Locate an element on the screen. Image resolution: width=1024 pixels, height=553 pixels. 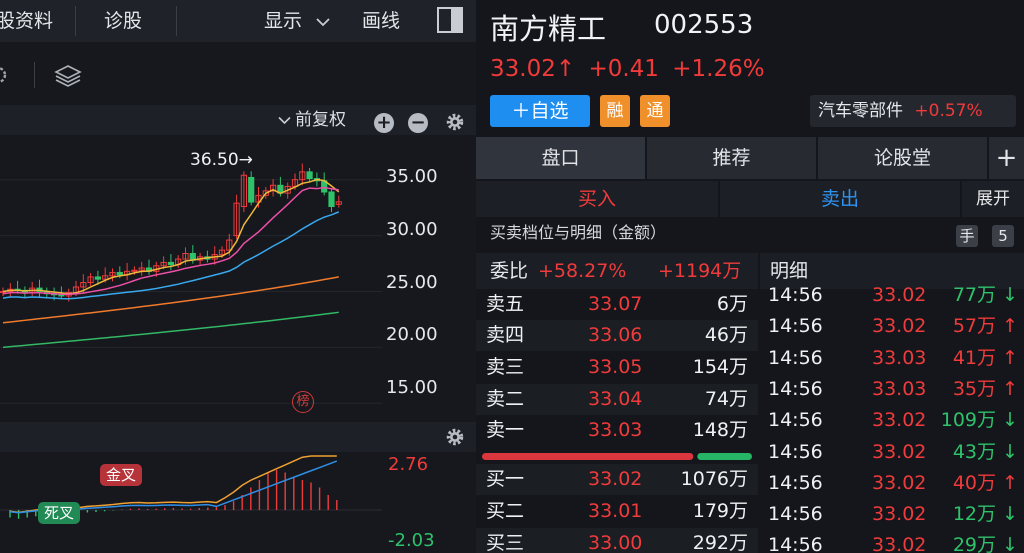
tab-orderbook: 盘口 is located at coordinates (560, 158).